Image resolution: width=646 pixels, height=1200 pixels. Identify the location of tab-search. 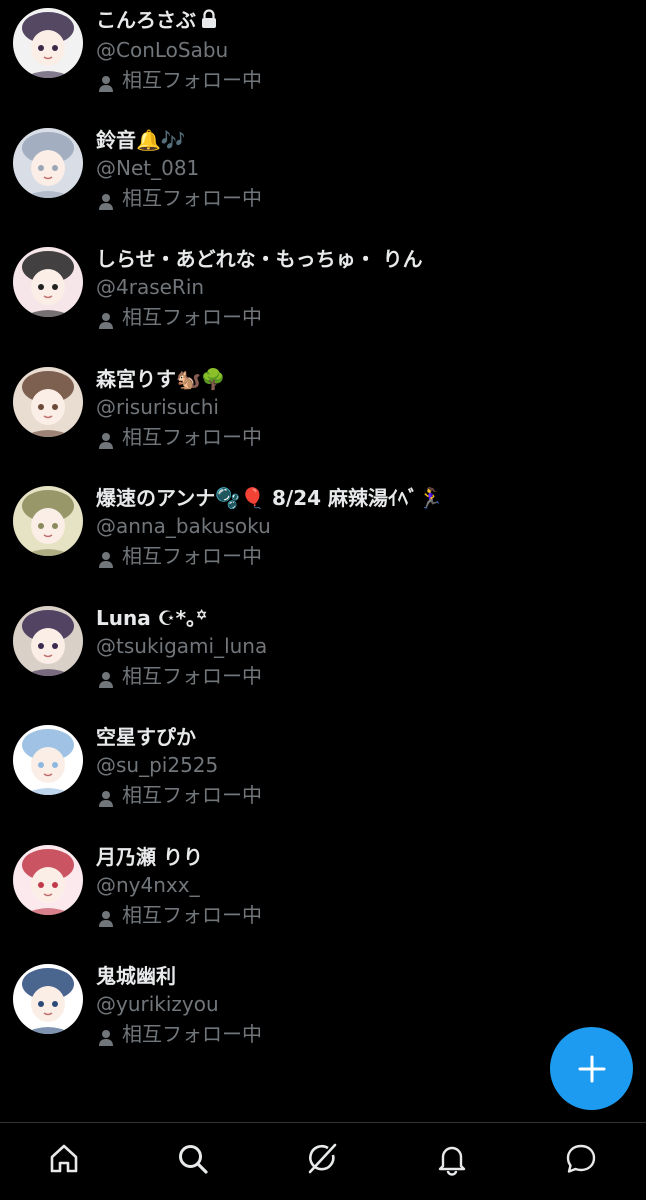
(193, 1159).